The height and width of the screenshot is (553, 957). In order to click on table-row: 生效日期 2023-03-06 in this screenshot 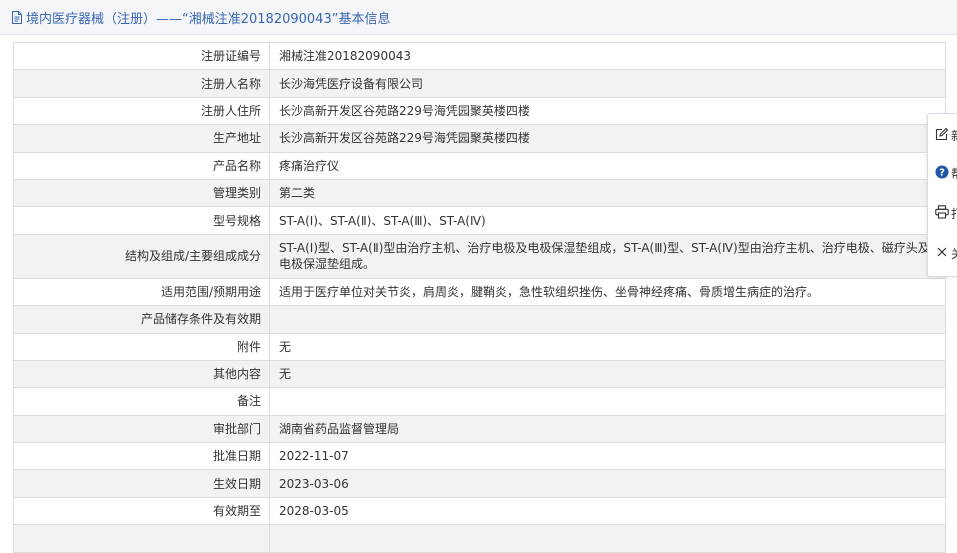, I will do `click(479, 483)`.